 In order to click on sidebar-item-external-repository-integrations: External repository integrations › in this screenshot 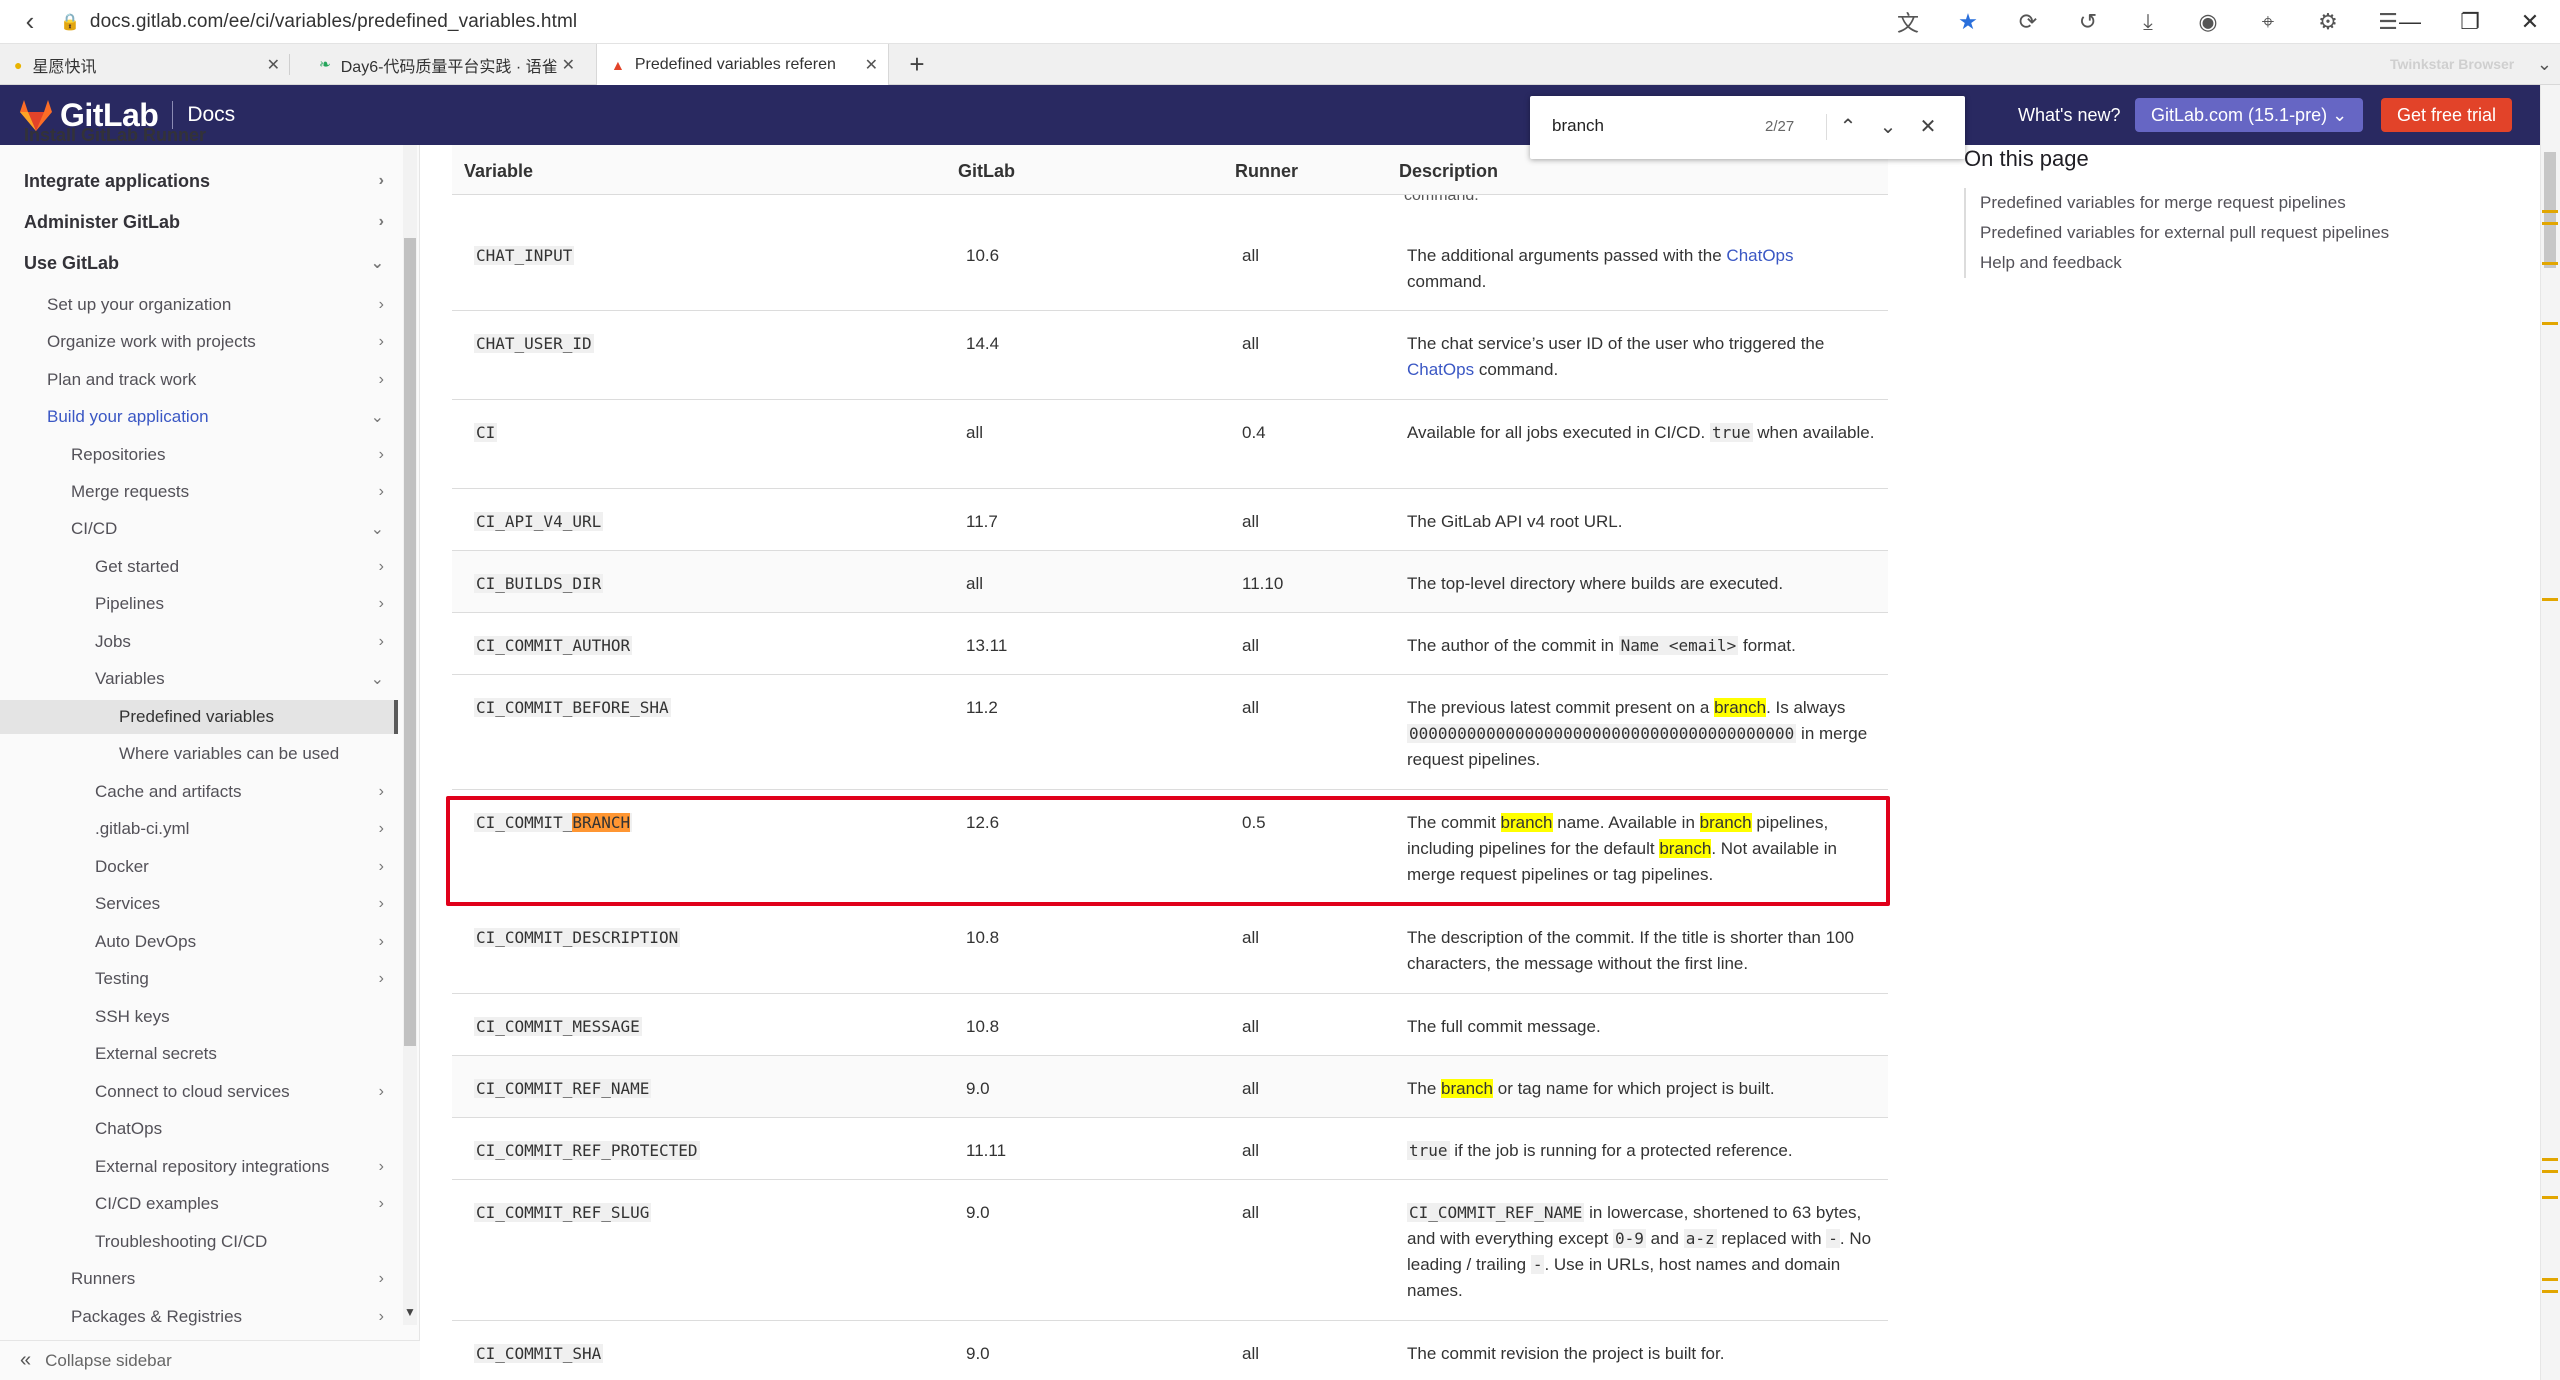, I will do `click(199, 1167)`.